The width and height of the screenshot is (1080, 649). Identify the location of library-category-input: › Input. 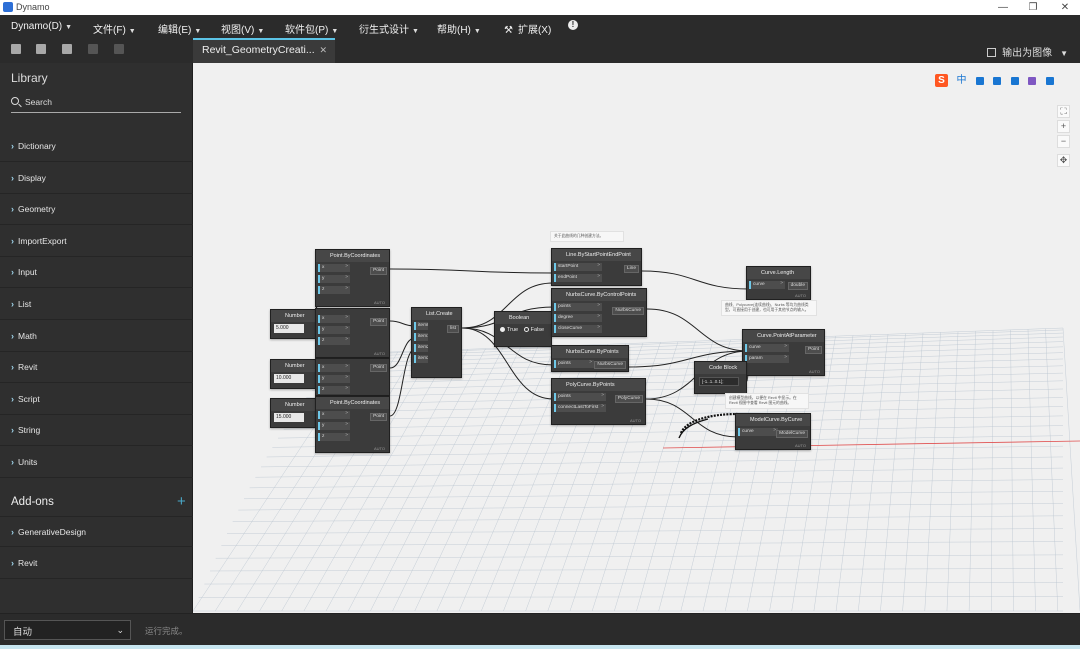
(96, 272).